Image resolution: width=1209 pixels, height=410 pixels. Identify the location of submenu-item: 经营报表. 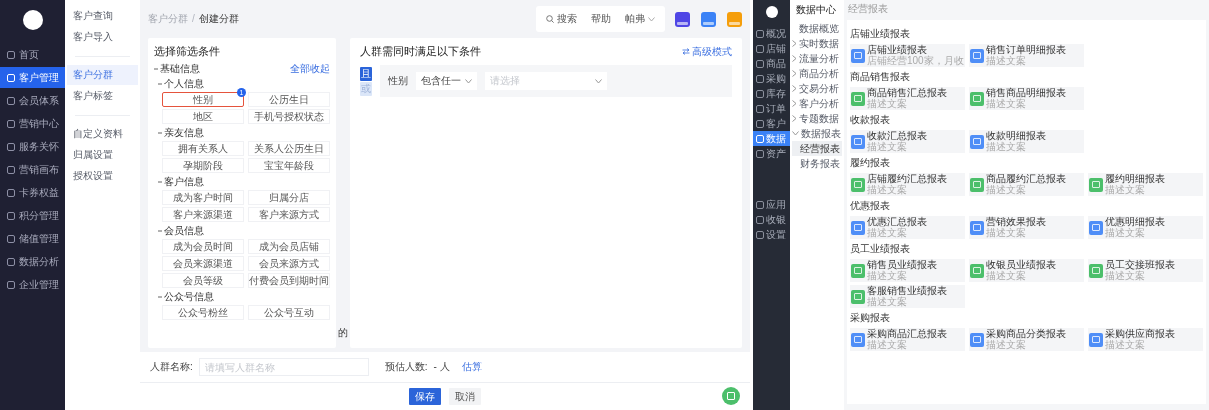
(817, 148).